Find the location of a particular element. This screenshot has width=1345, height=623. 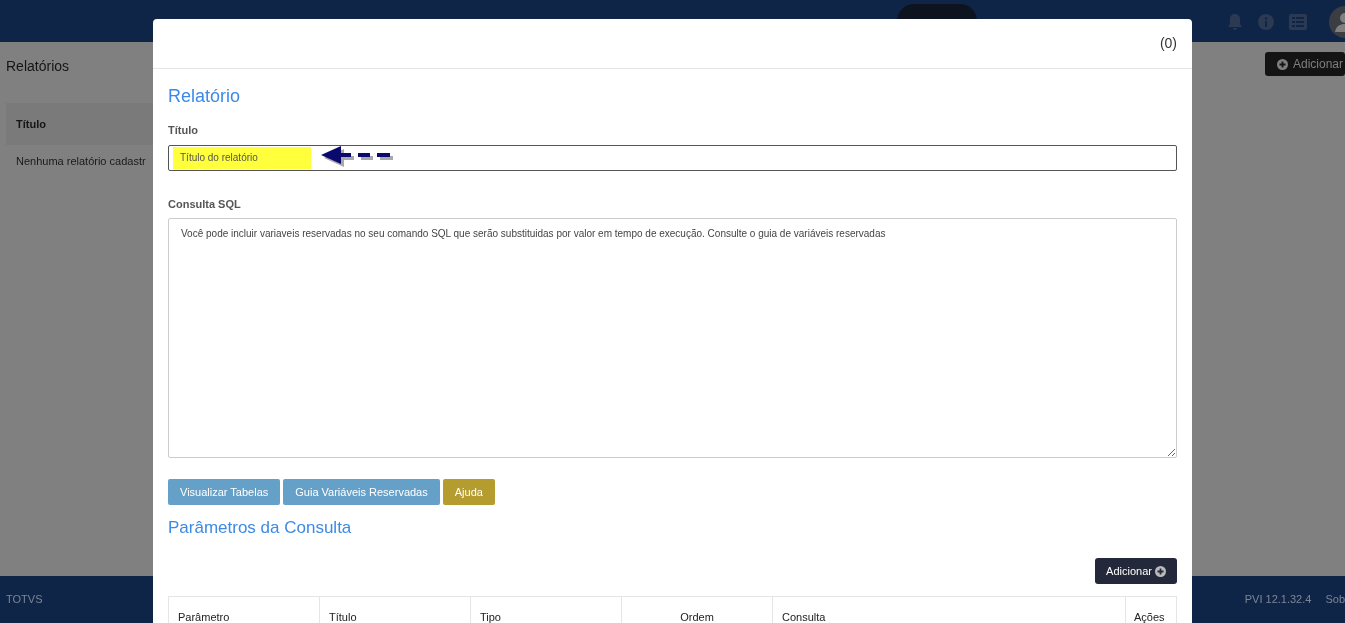

action-button: Visualizar Tabelas is located at coordinates (224, 492).